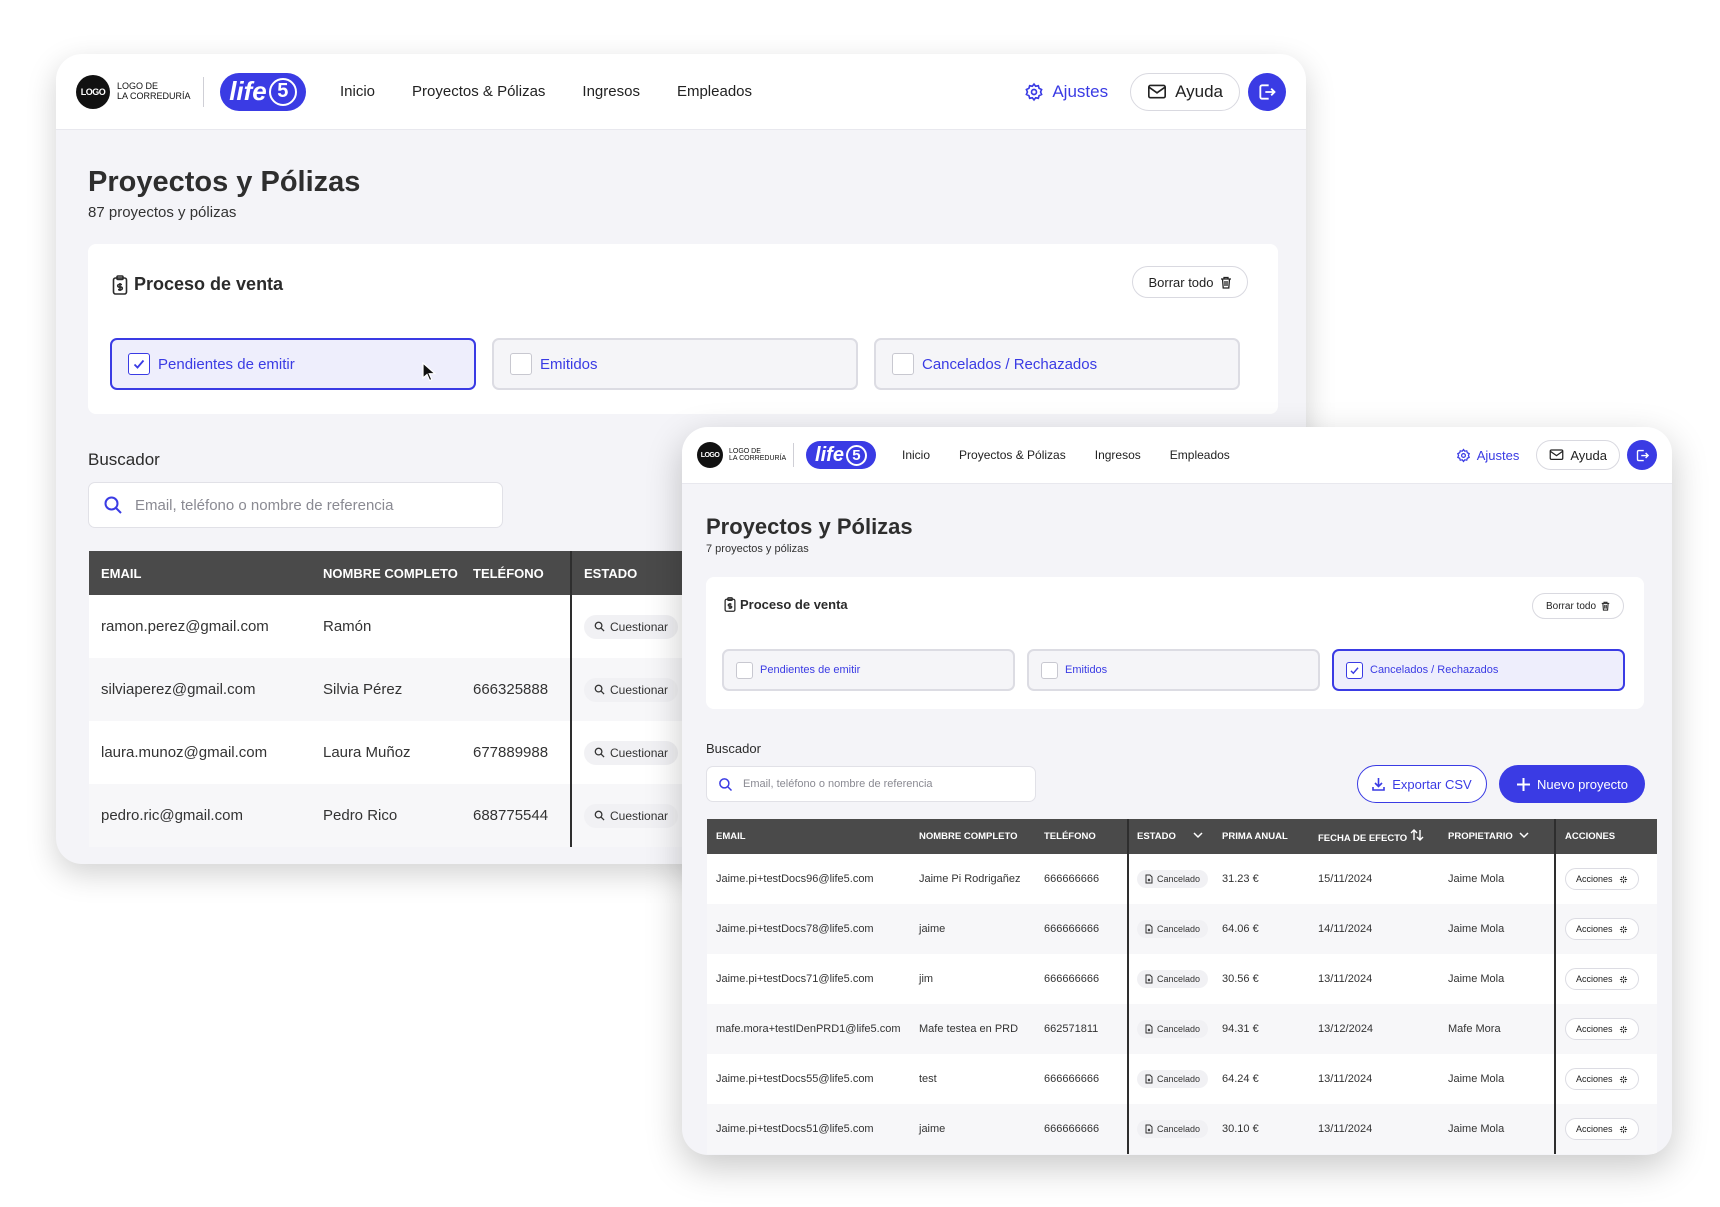  Describe the element at coordinates (809, 526) in the screenshot. I see `page-title: Proyectos y Pólizas` at that location.